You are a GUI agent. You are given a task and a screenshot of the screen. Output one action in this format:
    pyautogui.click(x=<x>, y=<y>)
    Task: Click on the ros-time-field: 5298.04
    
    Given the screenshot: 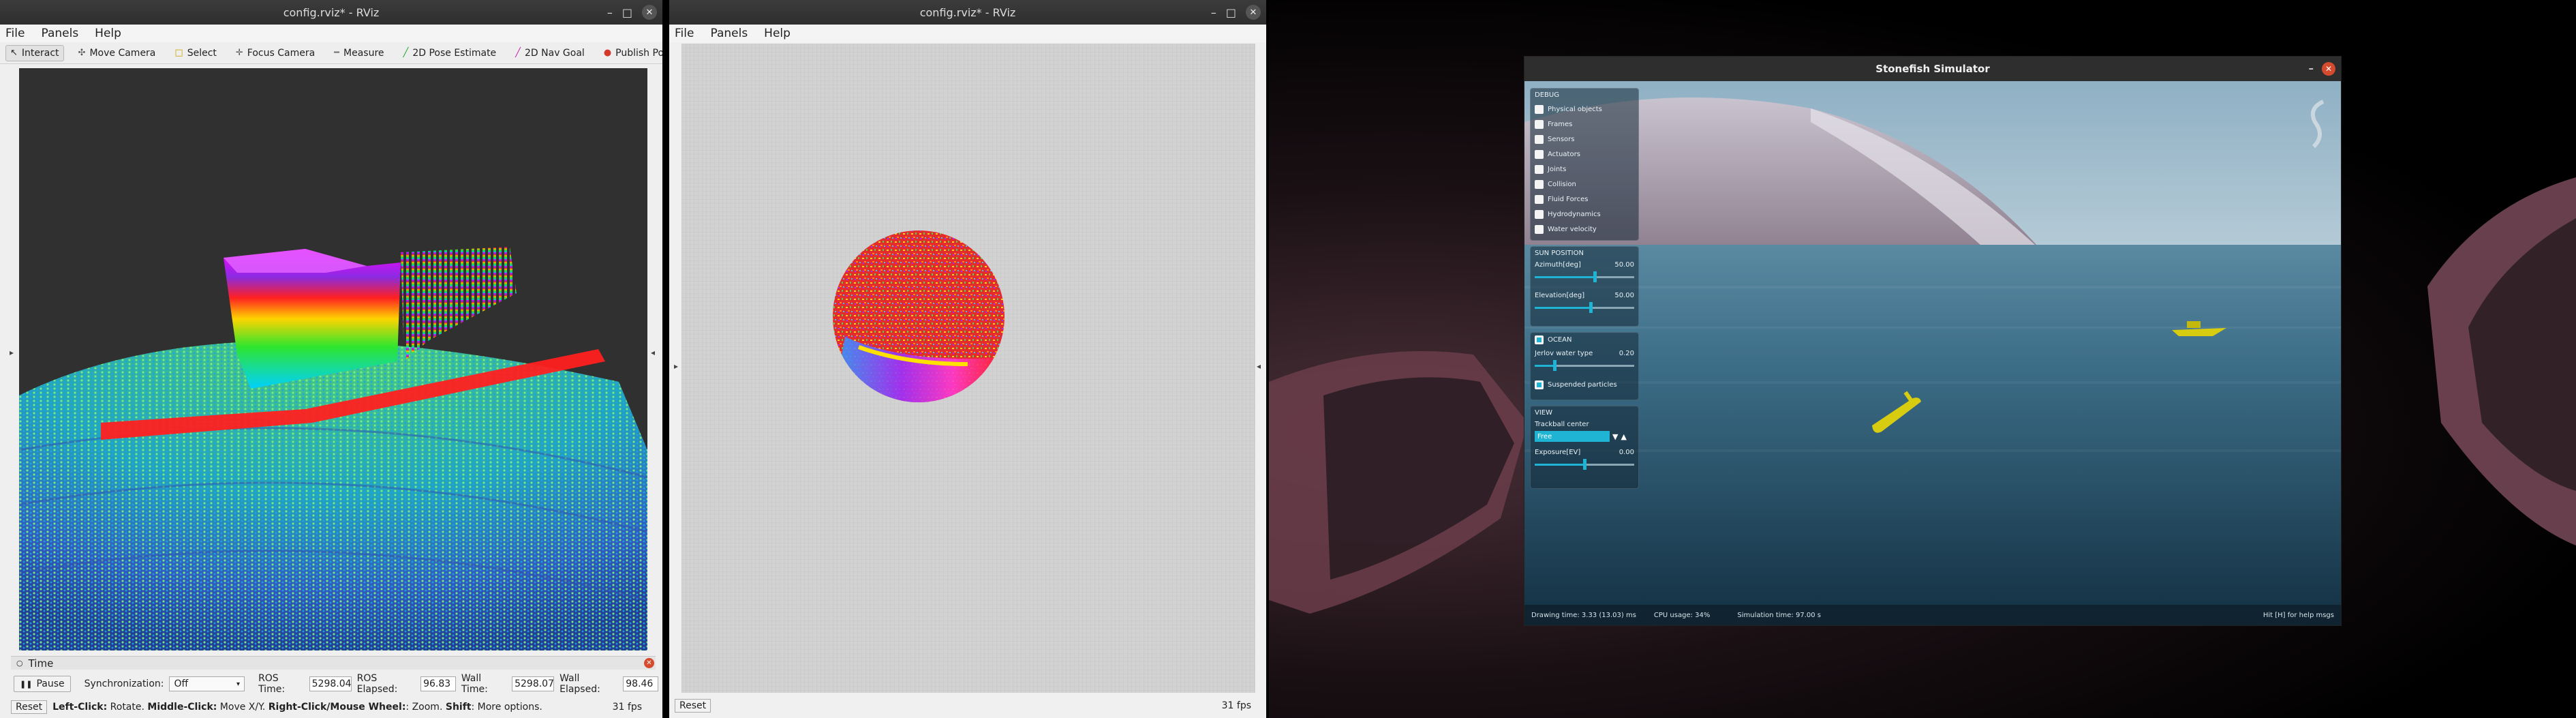 What is the action you would take?
    pyautogui.click(x=330, y=683)
    